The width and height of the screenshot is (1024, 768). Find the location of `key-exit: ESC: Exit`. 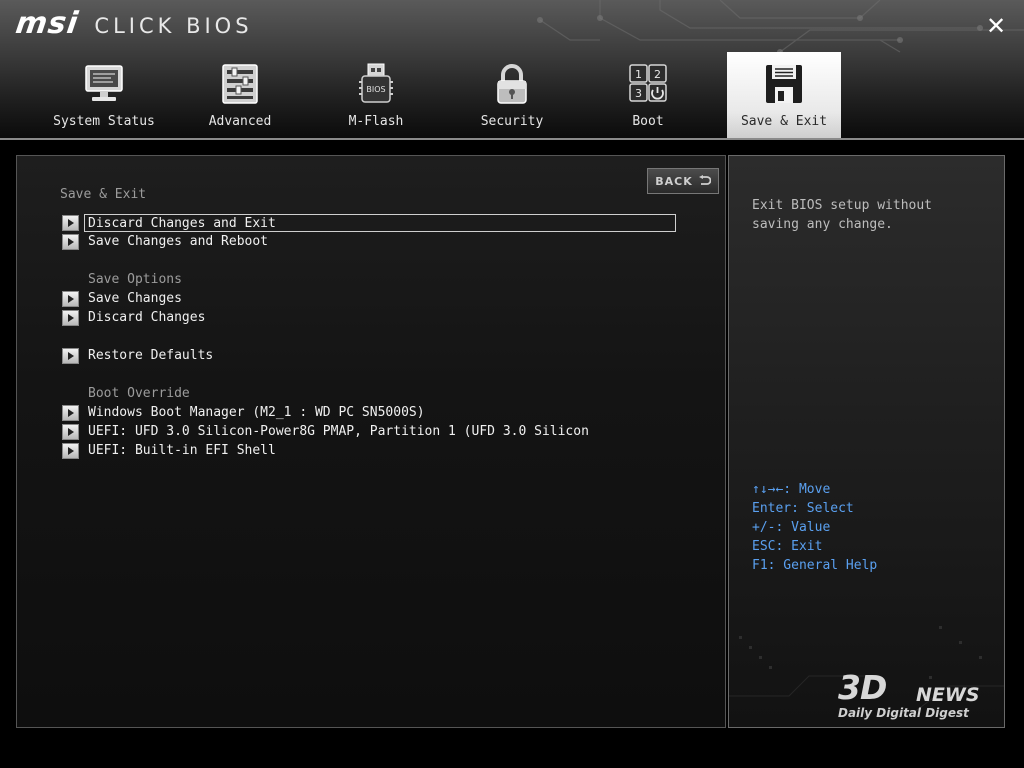

key-exit: ESC: Exit is located at coordinates (787, 546).